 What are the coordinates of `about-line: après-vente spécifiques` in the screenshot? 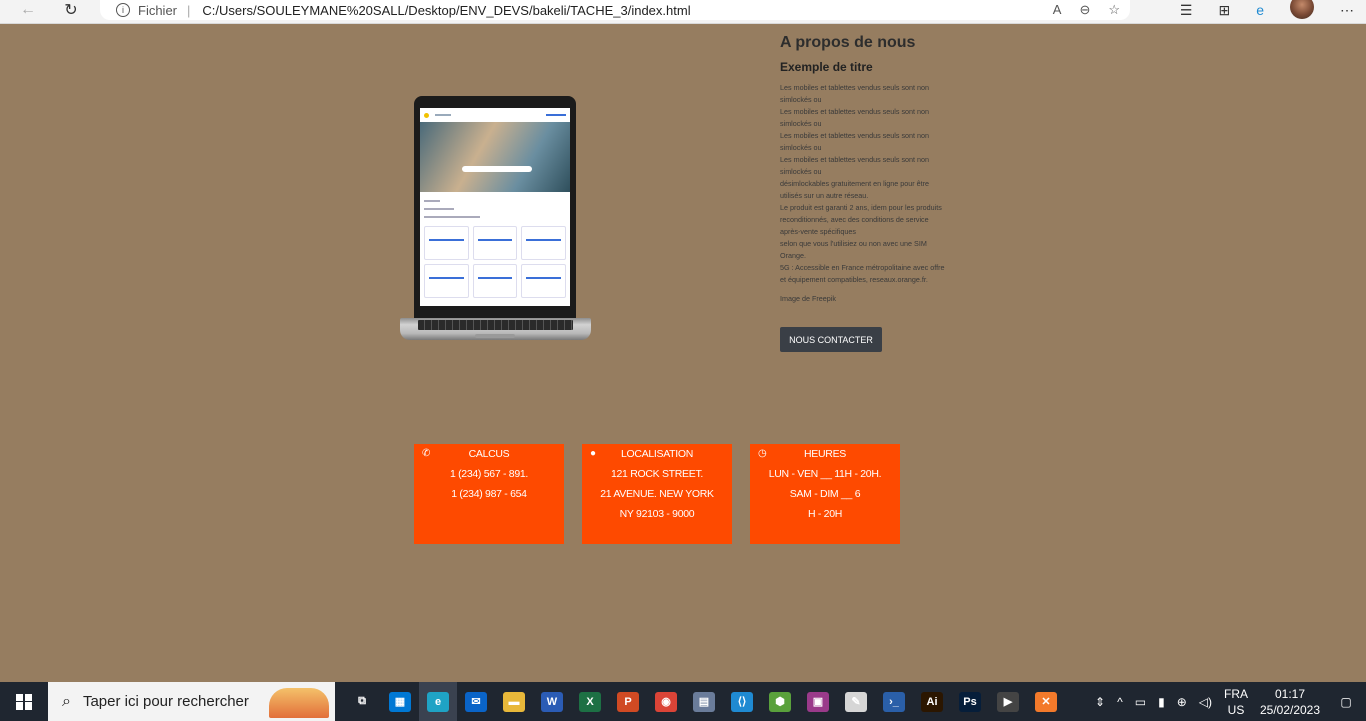 It's located at (818, 231).